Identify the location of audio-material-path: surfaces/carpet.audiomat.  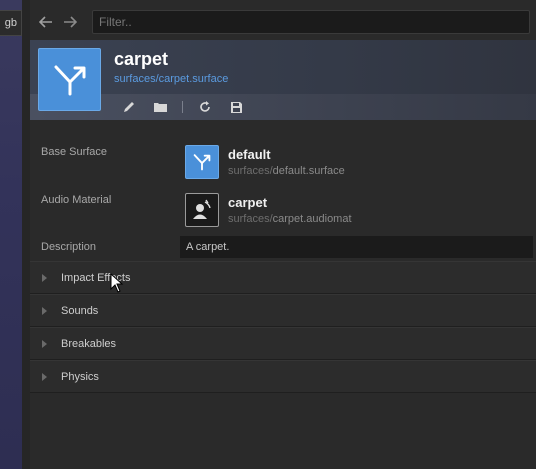
(290, 219).